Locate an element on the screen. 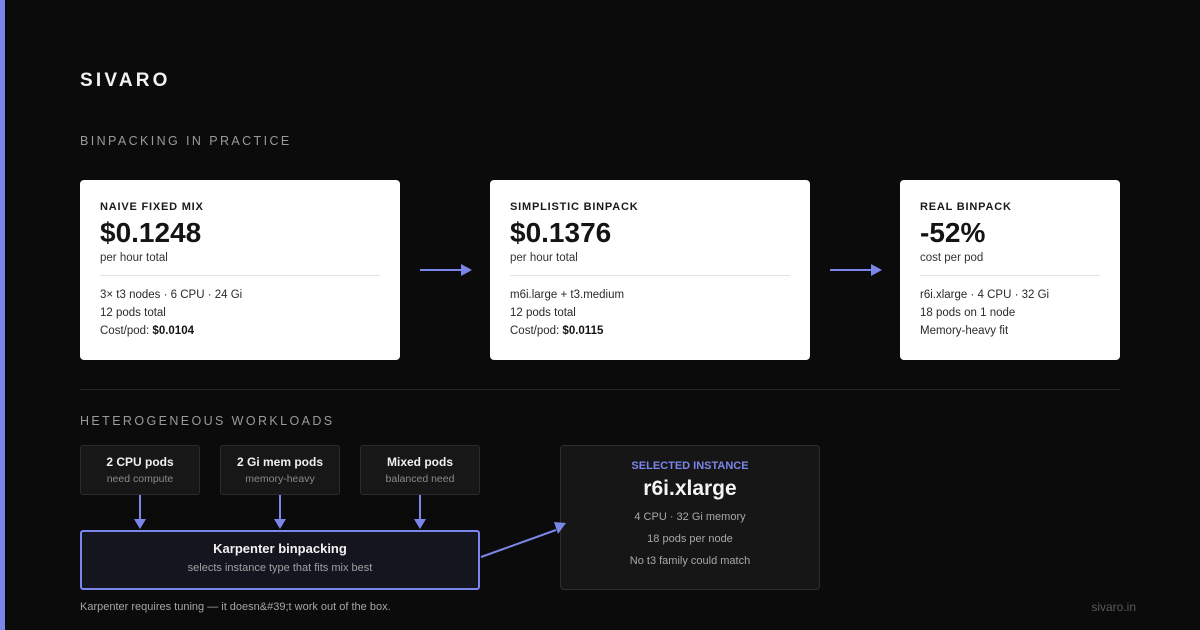 This screenshot has width=1200, height=630. arrow-cpu-pods-to-karpenter is located at coordinates (140, 512).